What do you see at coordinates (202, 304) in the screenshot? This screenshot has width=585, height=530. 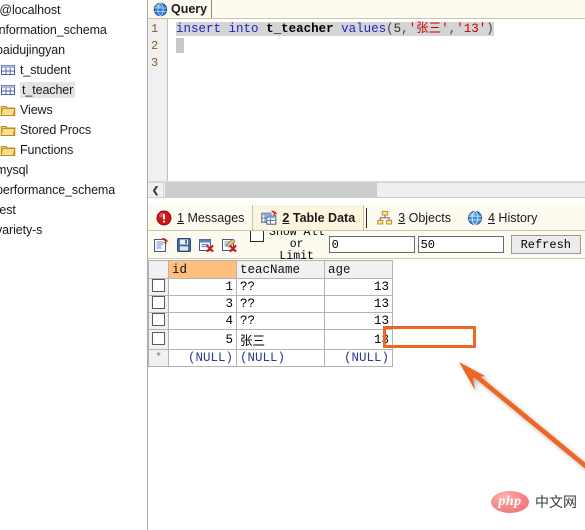 I see `grid-cell-id: 3` at bounding box center [202, 304].